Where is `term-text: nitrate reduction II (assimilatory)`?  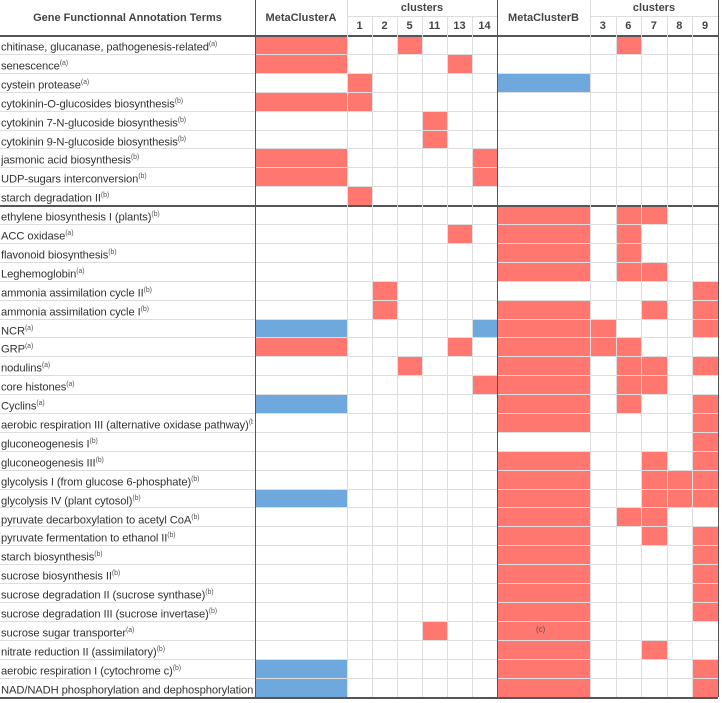 term-text: nitrate reduction II (assimilatory) is located at coordinates (79, 652).